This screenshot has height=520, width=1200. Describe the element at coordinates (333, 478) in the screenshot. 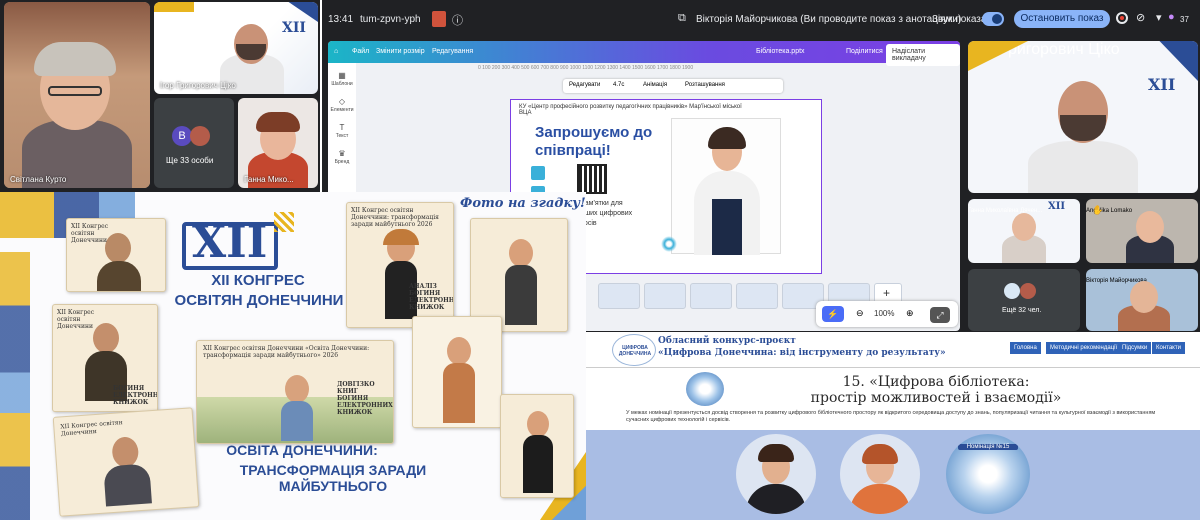

I see `congress-subtitle: ТРАНСФОРМАЦІЯ ЗАРАДИ МАЙБУТНЬОГО` at that location.